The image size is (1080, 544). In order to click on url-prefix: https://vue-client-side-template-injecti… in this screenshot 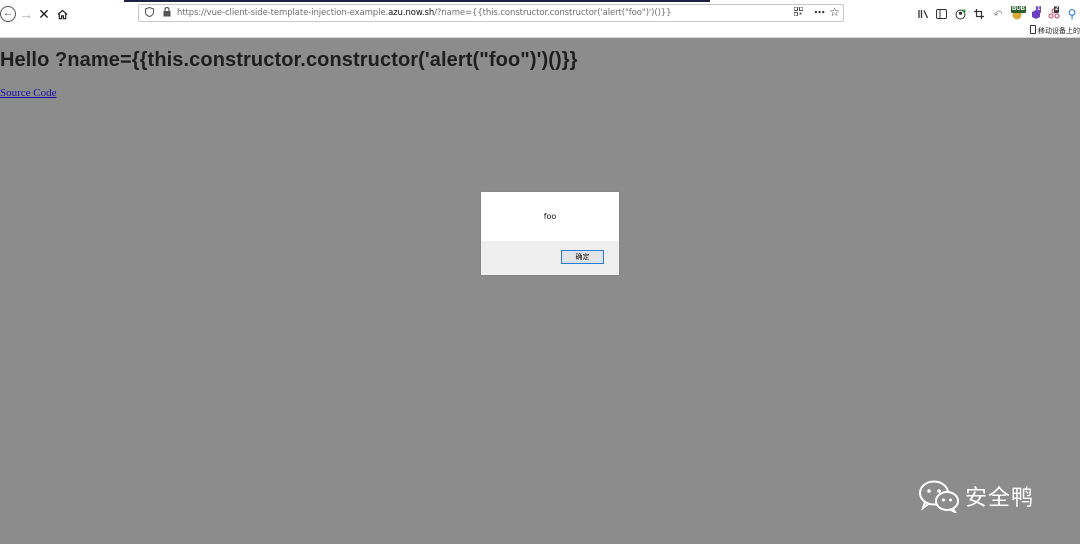, I will do `click(283, 13)`.